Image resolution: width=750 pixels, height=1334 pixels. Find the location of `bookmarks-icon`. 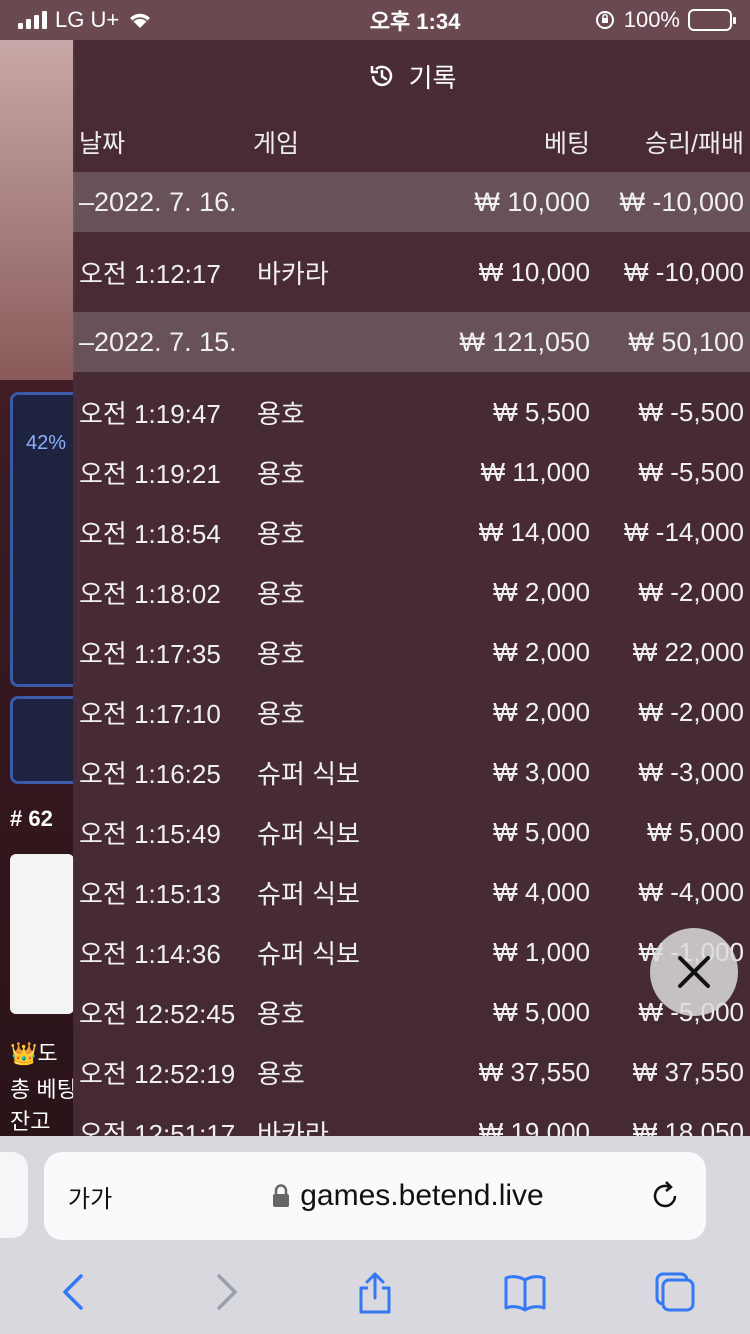

bookmarks-icon is located at coordinates (525, 1292).